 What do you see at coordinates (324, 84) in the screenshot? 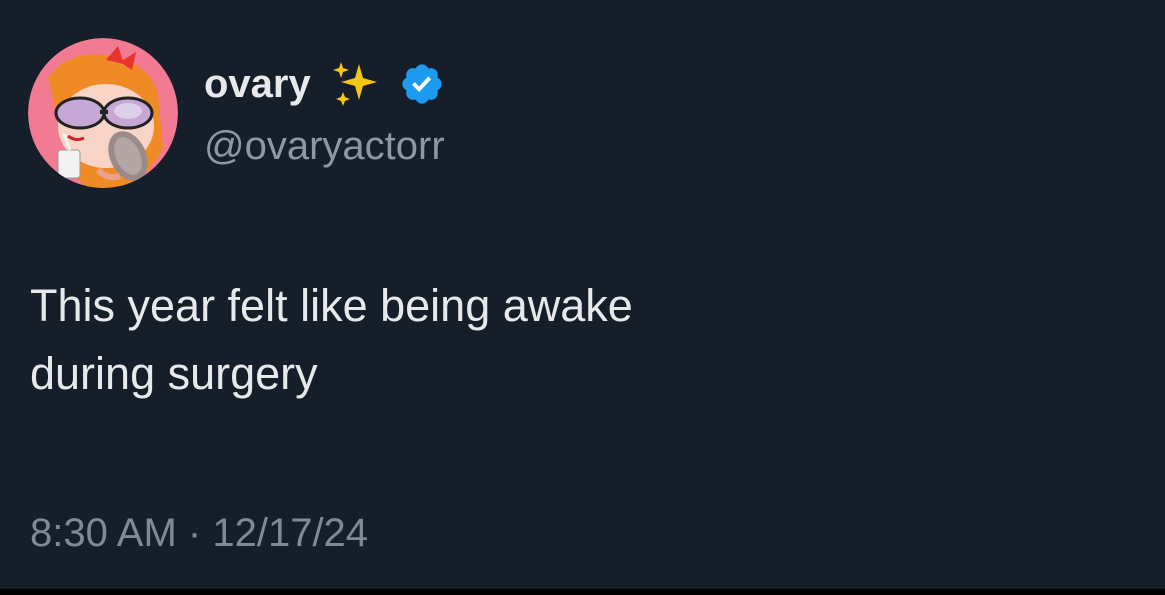
I see `author-name-row: ovary` at bounding box center [324, 84].